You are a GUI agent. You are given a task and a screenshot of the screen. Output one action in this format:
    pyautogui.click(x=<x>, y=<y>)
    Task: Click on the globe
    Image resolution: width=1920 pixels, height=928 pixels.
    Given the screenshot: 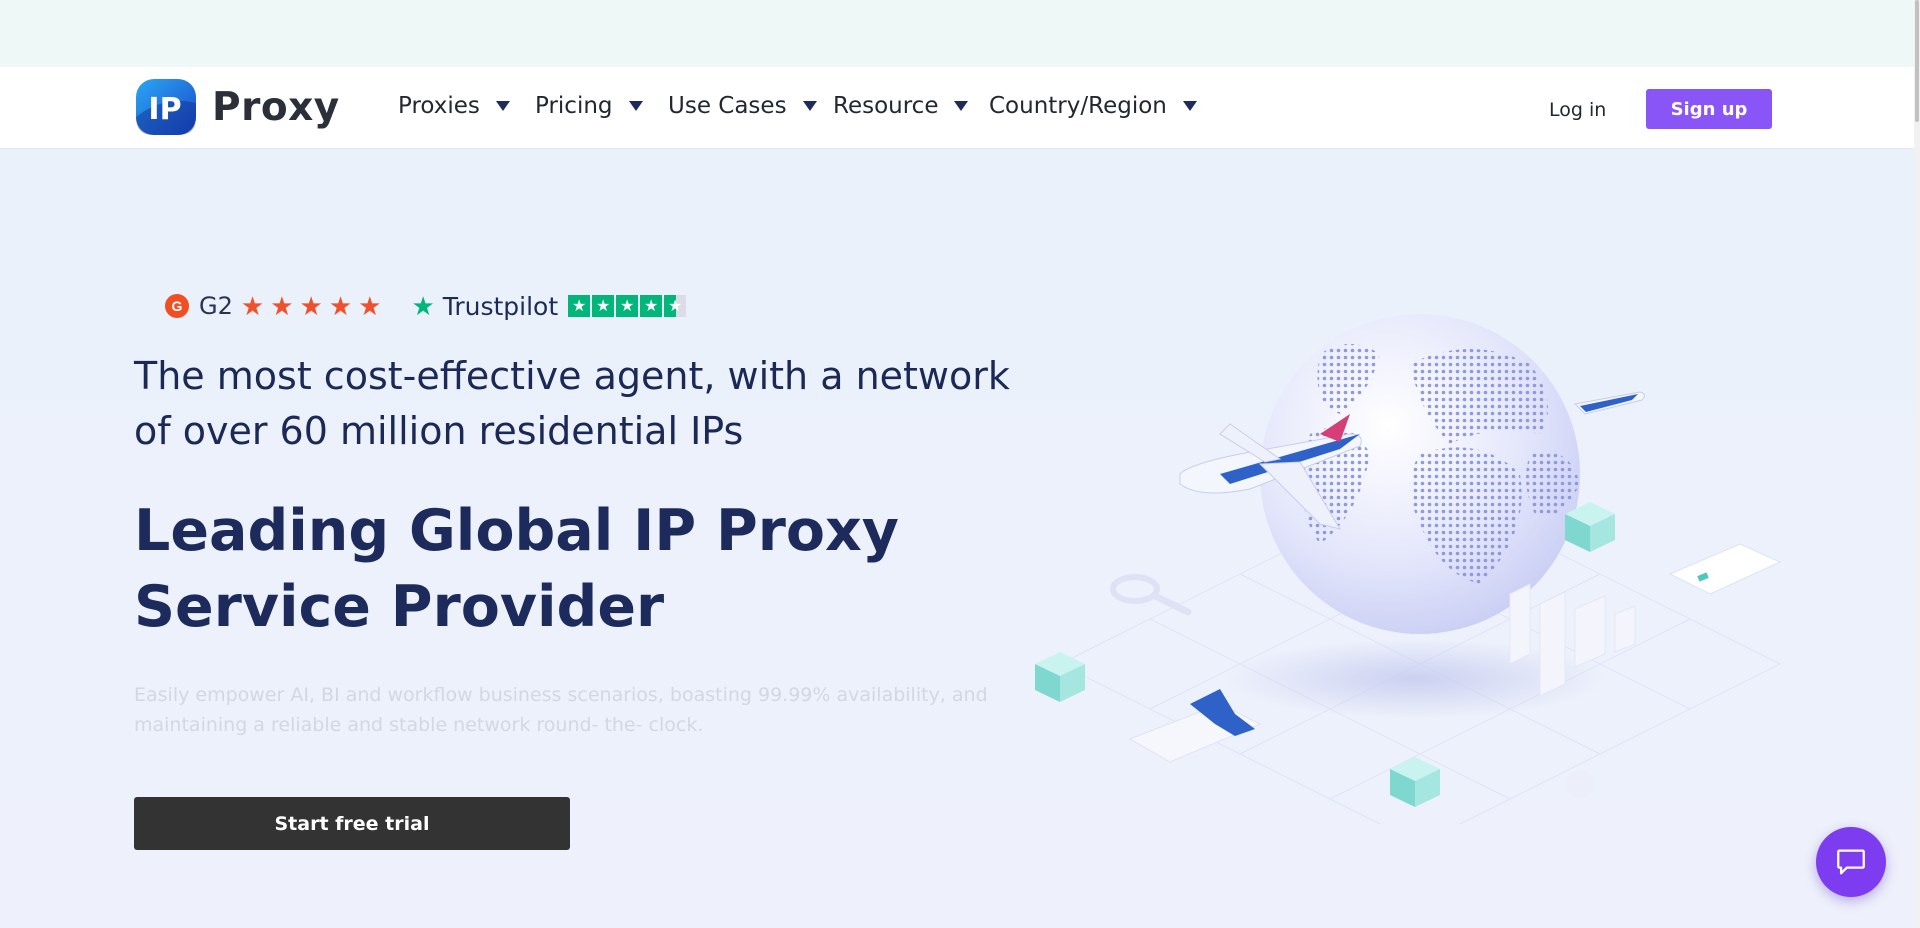 What is the action you would take?
    pyautogui.click(x=1420, y=474)
    